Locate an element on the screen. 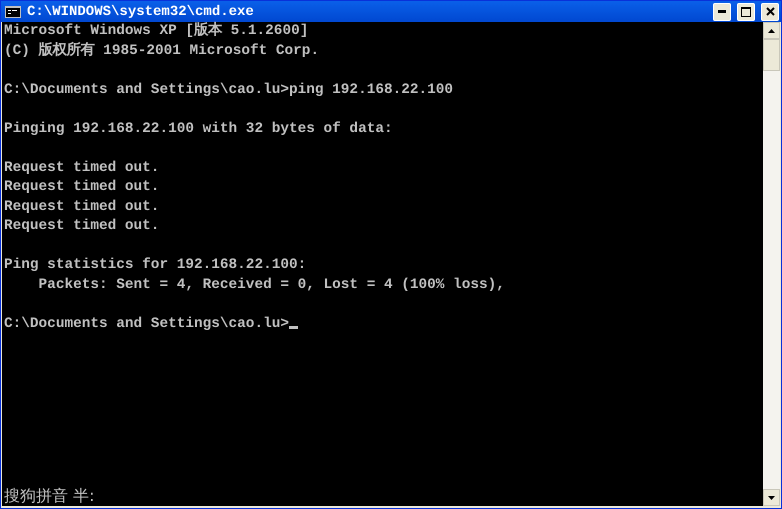  down-arrow-icon is located at coordinates (771, 498).